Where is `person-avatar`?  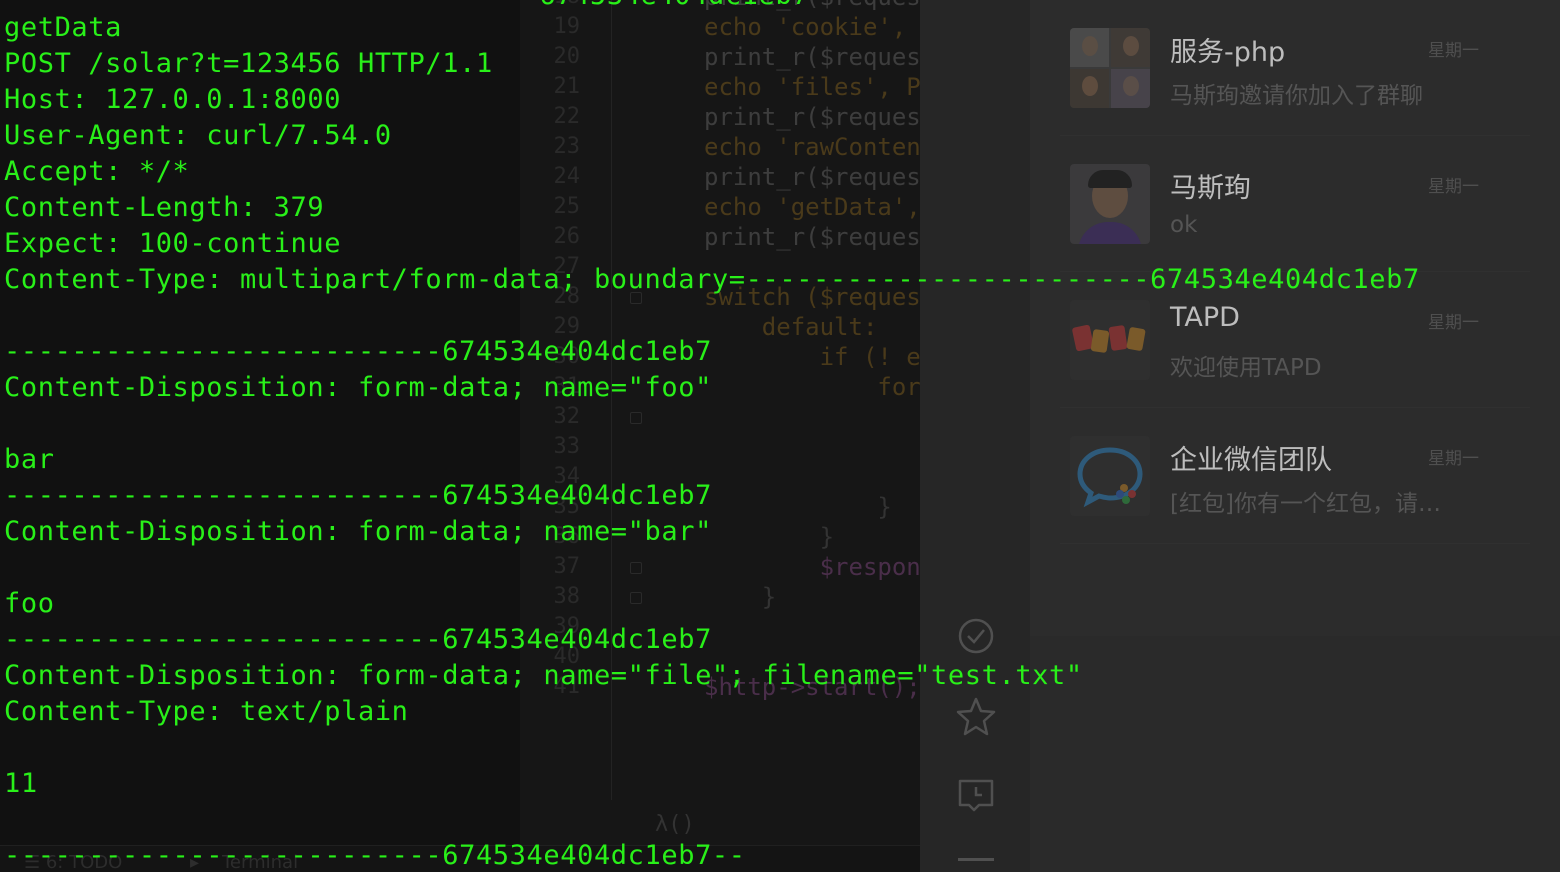
person-avatar is located at coordinates (1110, 204).